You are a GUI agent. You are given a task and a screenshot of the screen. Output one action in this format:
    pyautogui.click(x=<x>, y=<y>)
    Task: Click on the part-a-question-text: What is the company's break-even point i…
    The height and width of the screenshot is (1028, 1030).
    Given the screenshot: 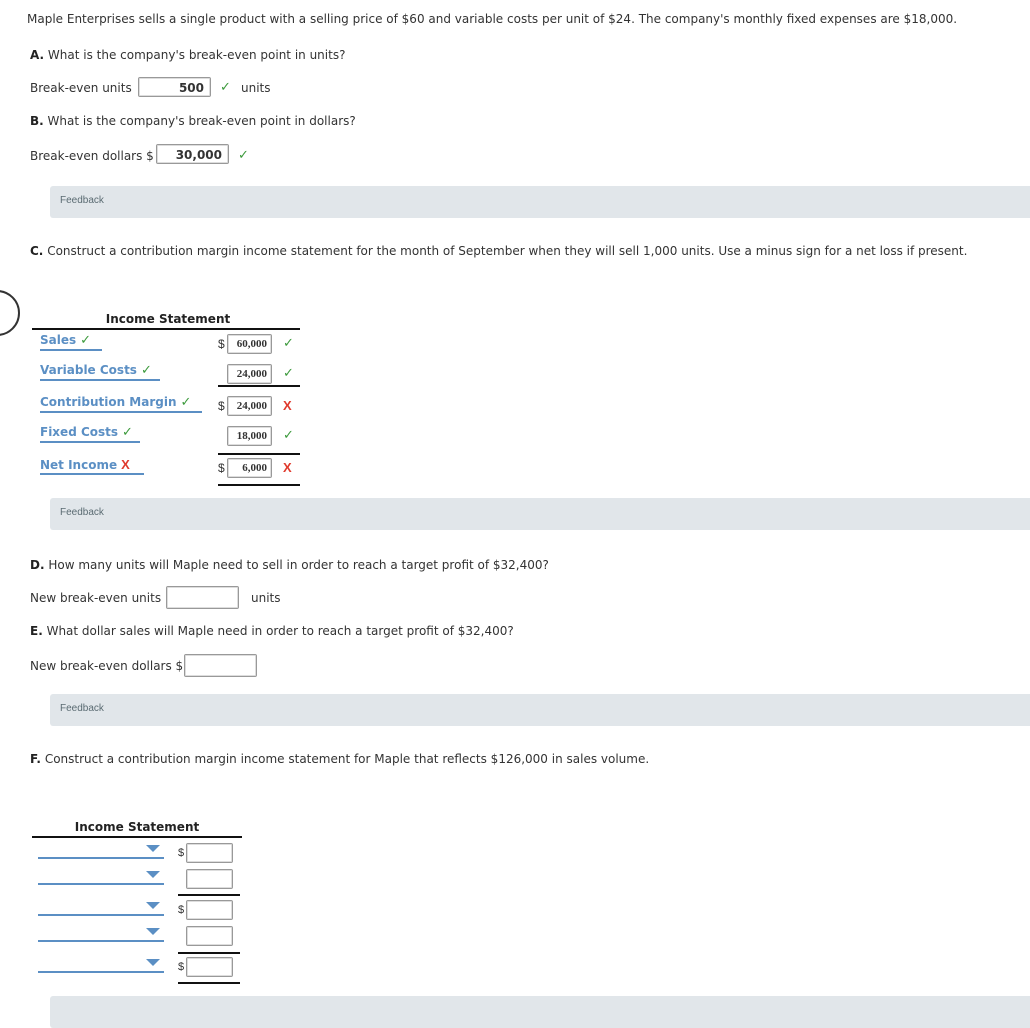 What is the action you would take?
    pyautogui.click(x=195, y=55)
    